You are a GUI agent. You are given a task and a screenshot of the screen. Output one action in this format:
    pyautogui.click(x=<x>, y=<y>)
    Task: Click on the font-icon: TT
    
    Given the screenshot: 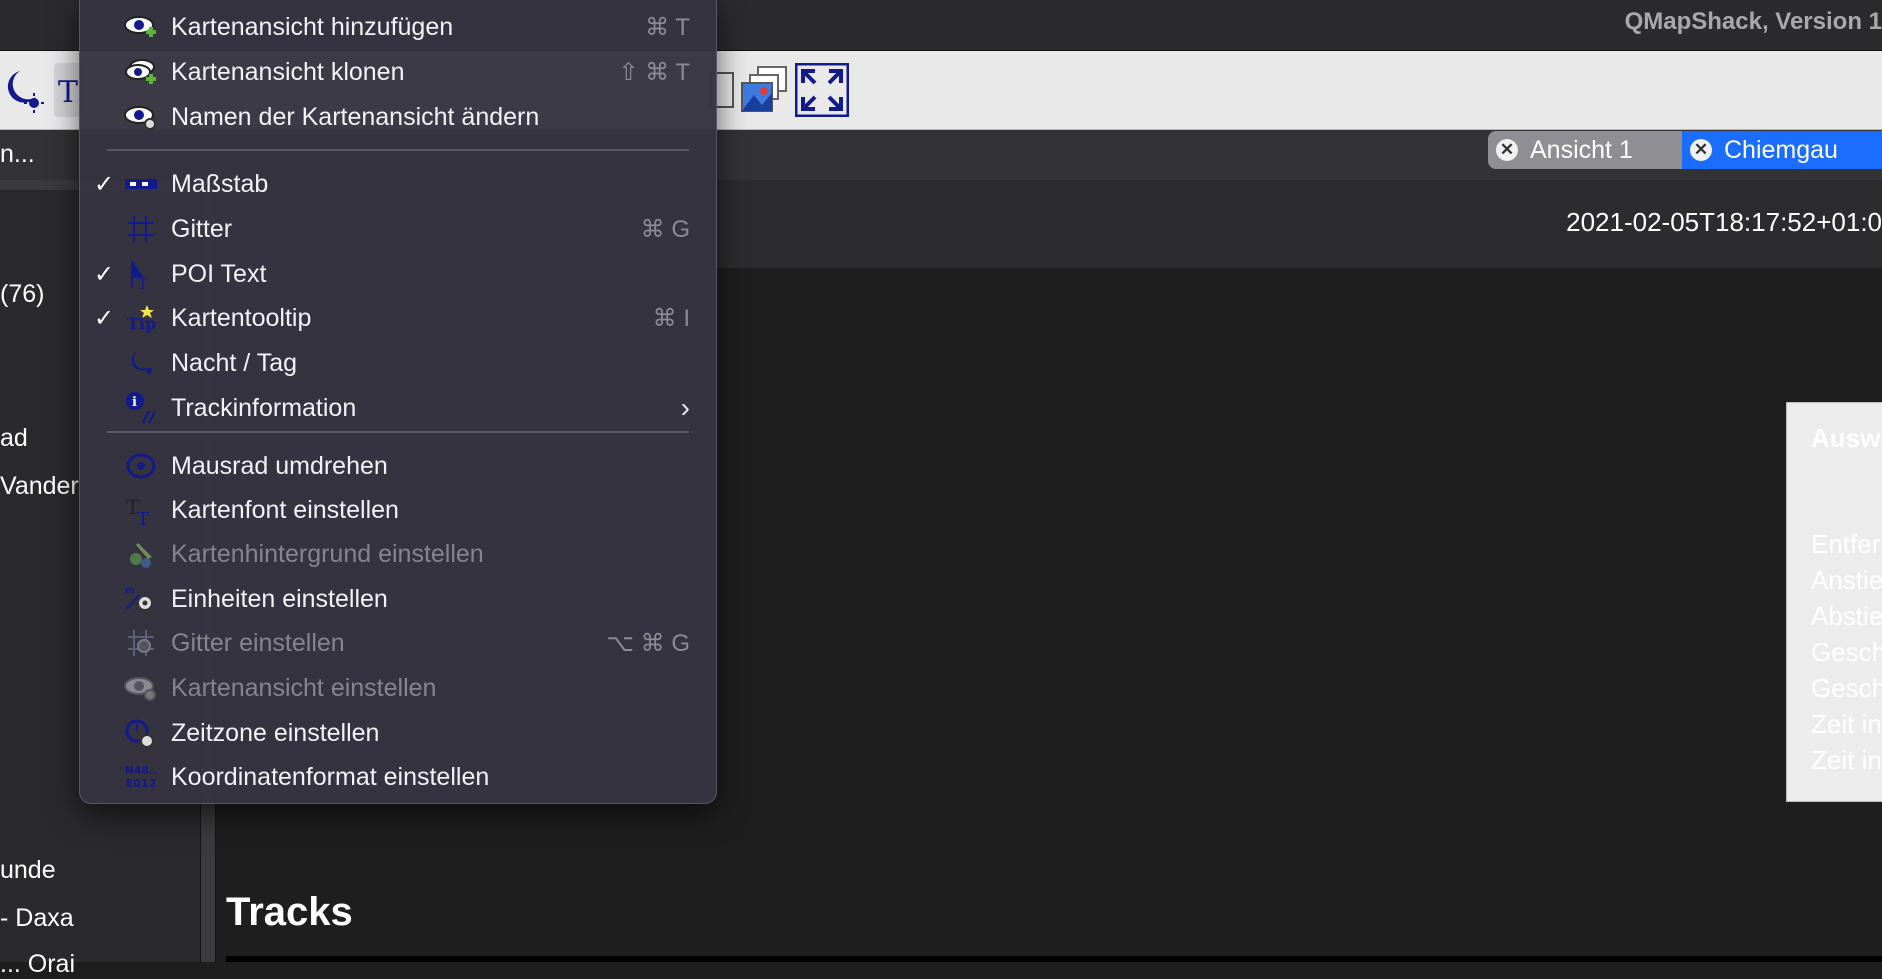 What is the action you would take?
    pyautogui.click(x=141, y=510)
    